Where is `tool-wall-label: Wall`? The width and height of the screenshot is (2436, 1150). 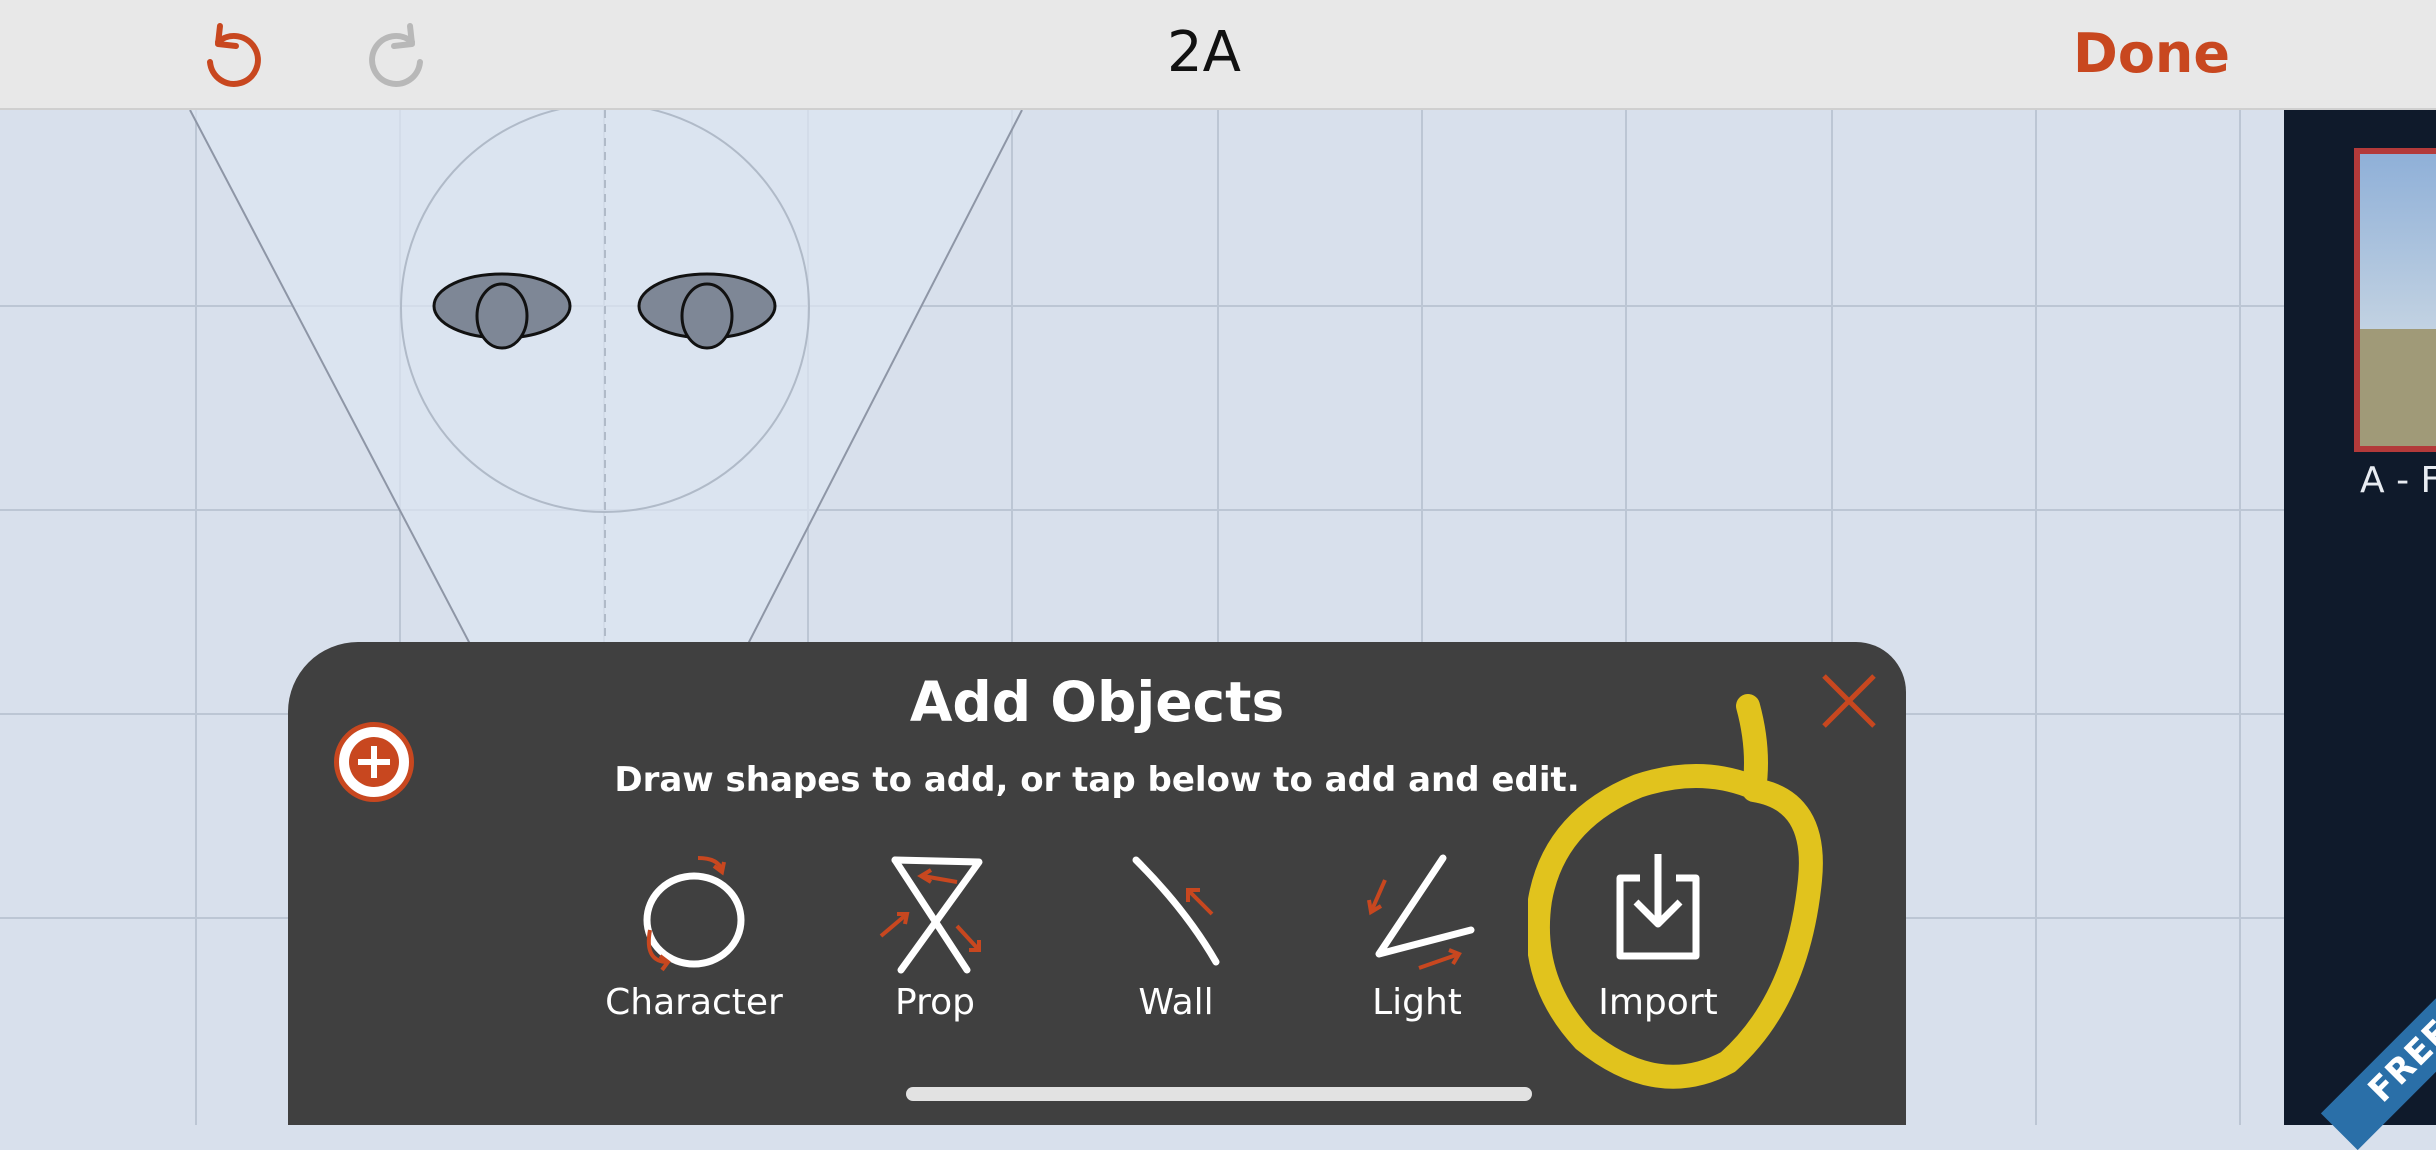
tool-wall-label: Wall is located at coordinates (1176, 1002).